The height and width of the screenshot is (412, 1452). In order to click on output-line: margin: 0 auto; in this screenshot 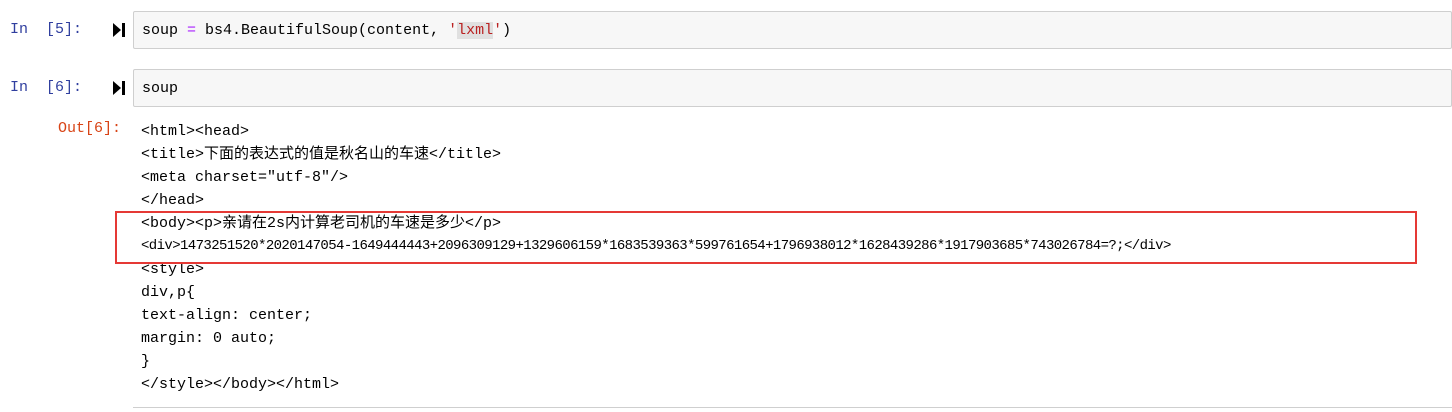, I will do `click(209, 338)`.